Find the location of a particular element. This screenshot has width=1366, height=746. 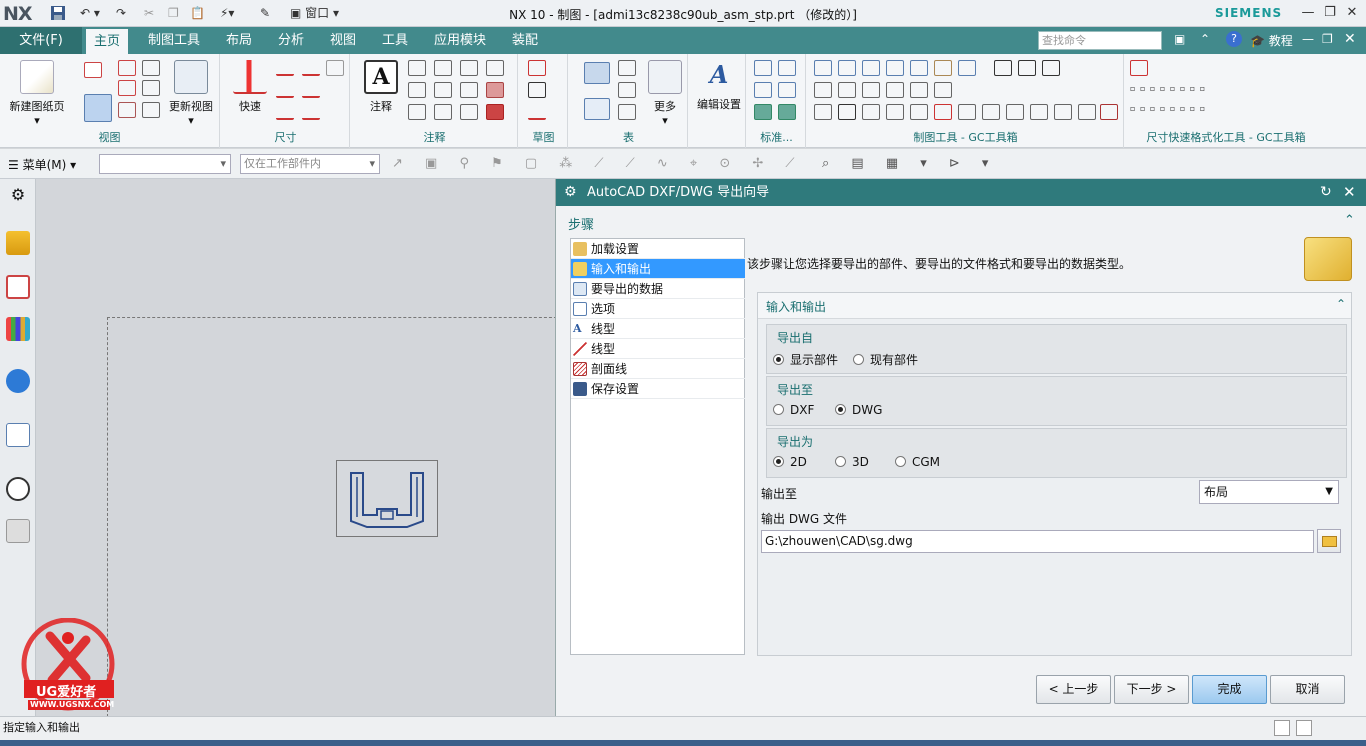

image-icon is located at coordinates (443, 112).